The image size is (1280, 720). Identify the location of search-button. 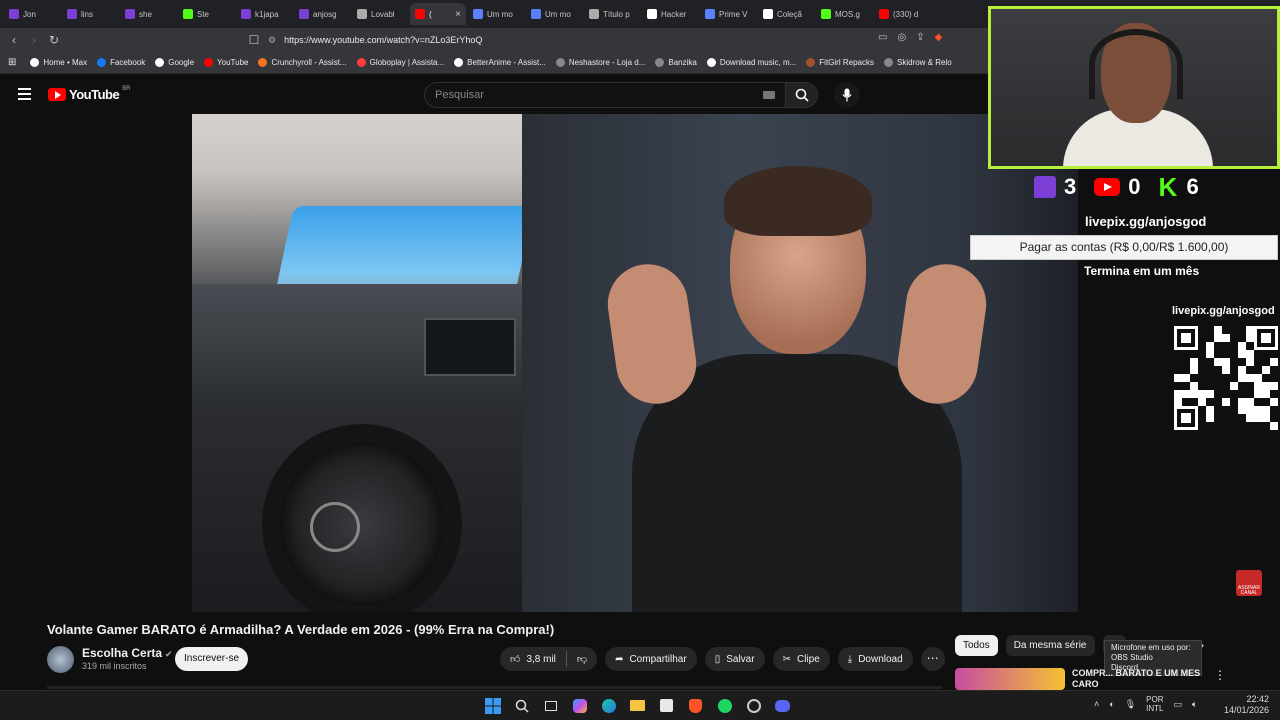
(802, 95).